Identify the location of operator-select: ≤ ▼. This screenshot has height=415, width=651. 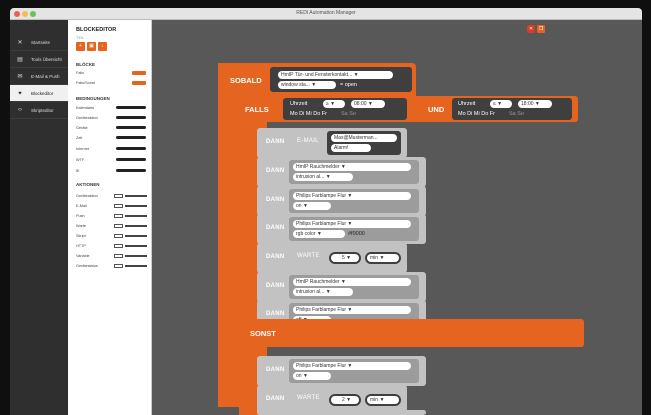
(501, 104).